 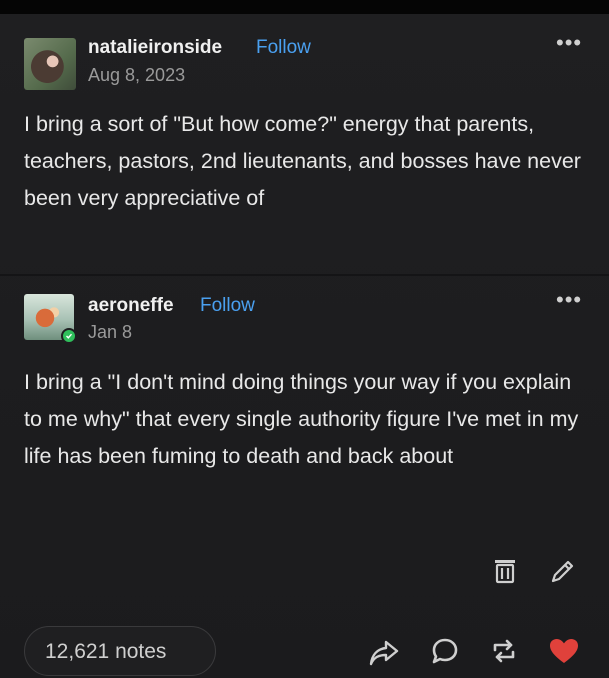 I want to click on top-bar, so click(x=304, y=7).